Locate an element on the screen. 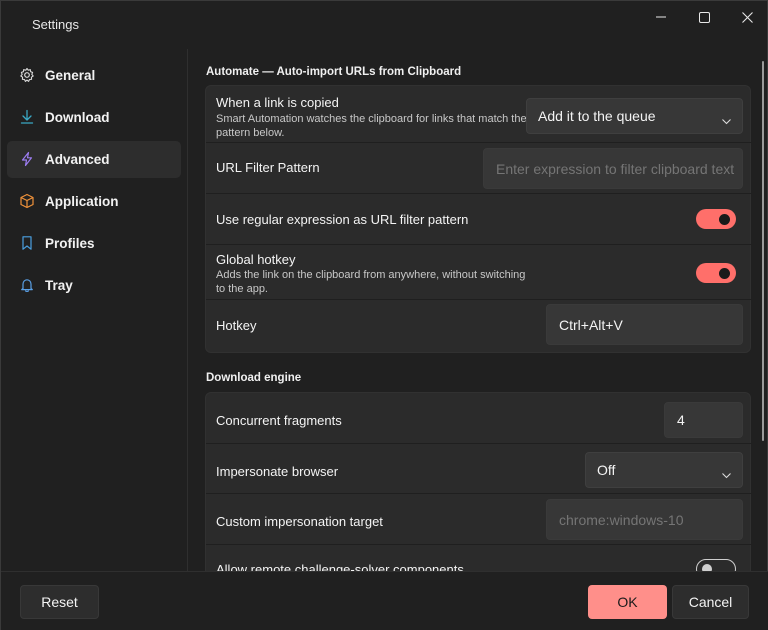  concurrent-value: 4 is located at coordinates (681, 420).